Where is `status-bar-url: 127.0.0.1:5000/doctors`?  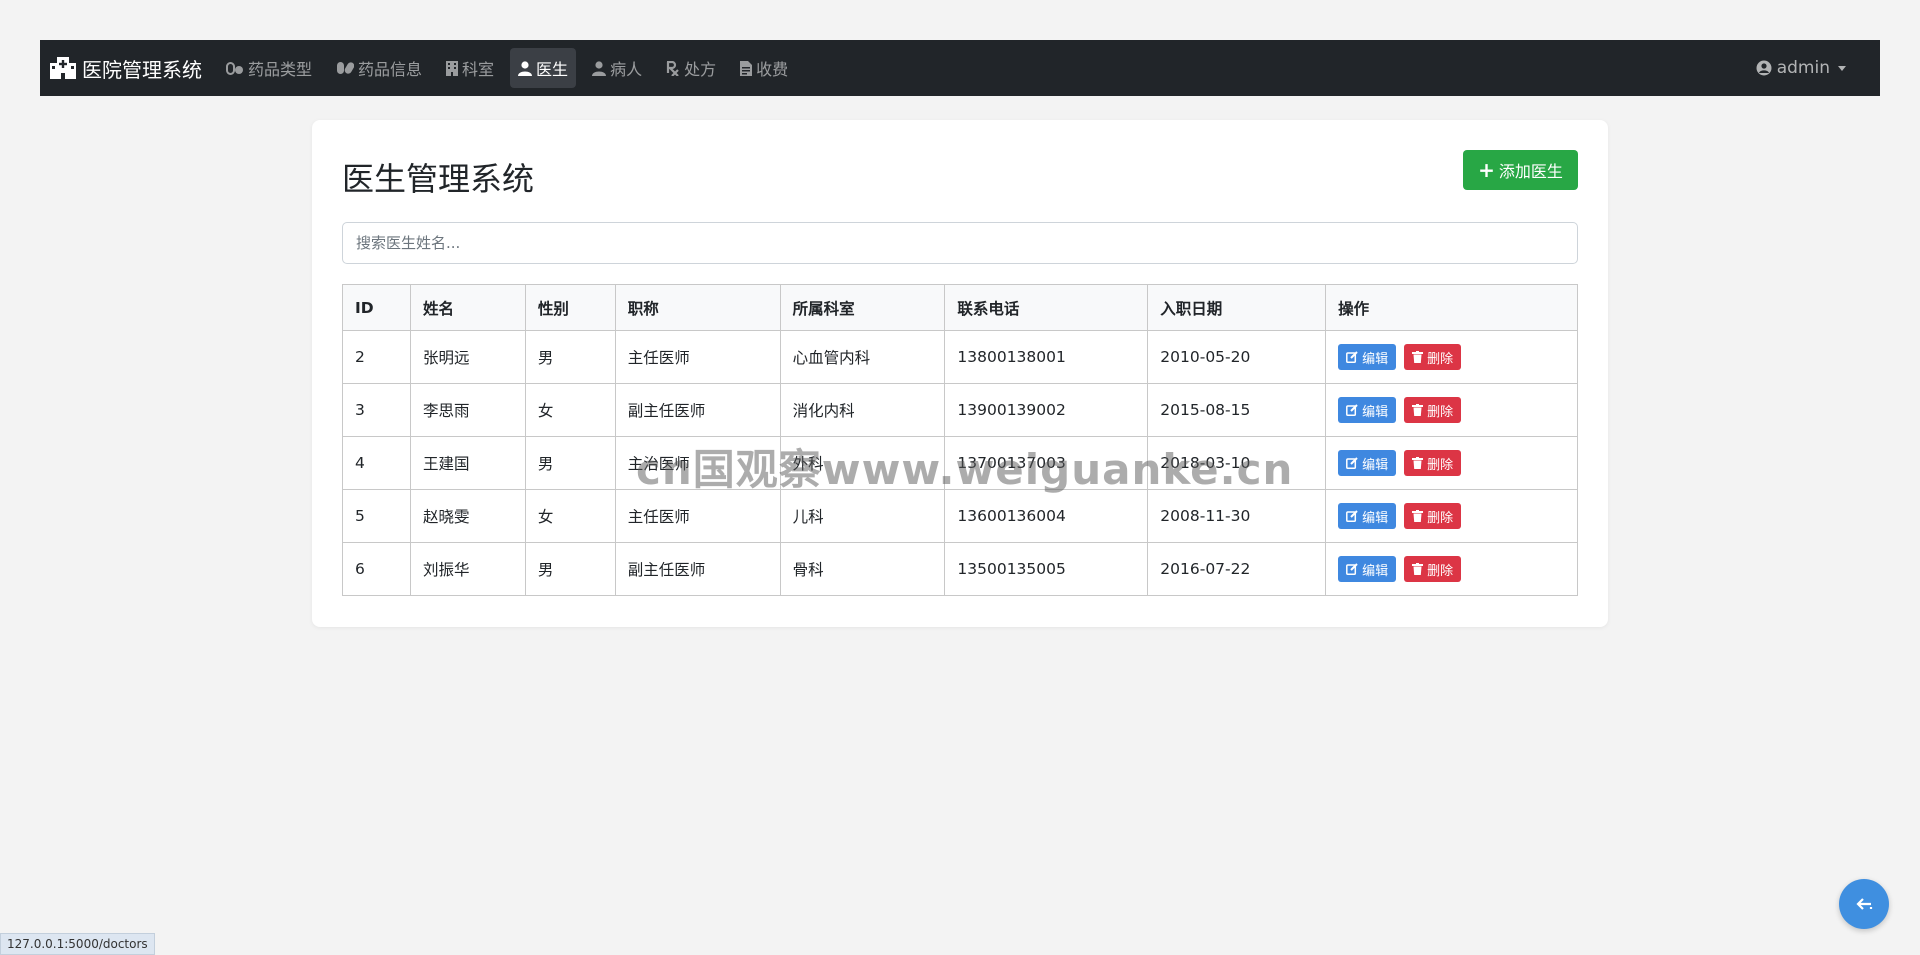
status-bar-url: 127.0.0.1:5000/doctors is located at coordinates (77, 944).